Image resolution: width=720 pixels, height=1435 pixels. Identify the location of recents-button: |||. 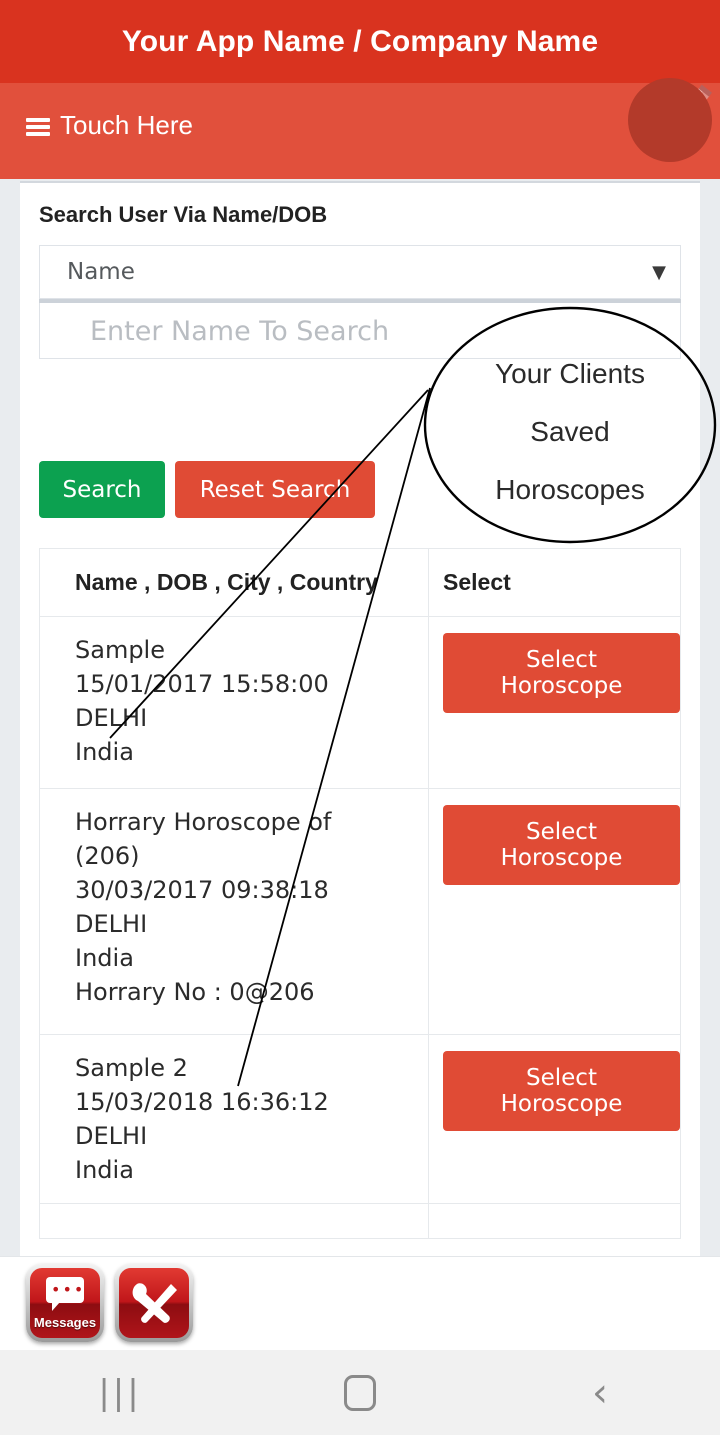
(120, 1392).